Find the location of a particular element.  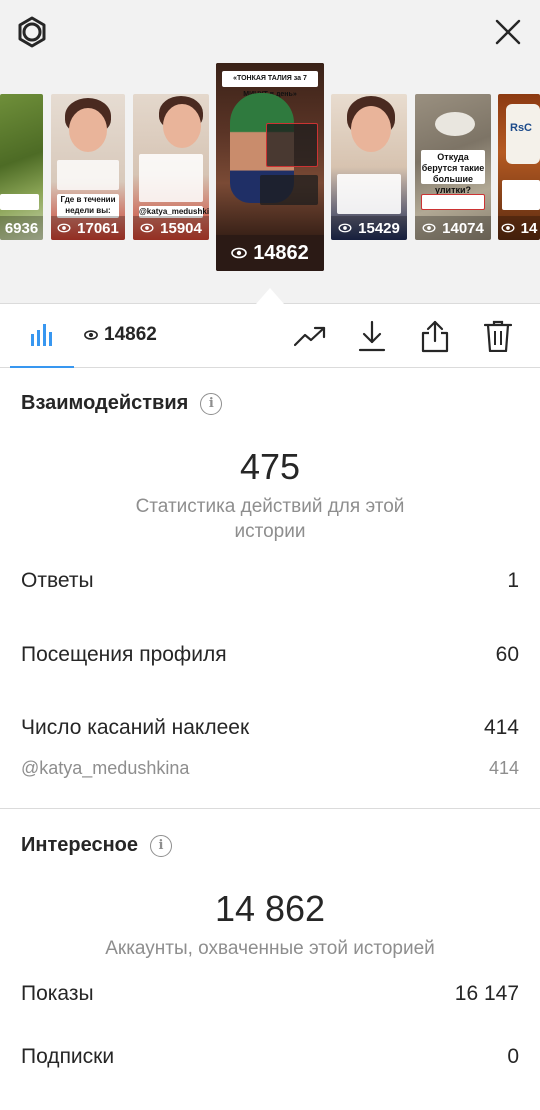

discovery-total: 14 862 is located at coordinates (270, 908).